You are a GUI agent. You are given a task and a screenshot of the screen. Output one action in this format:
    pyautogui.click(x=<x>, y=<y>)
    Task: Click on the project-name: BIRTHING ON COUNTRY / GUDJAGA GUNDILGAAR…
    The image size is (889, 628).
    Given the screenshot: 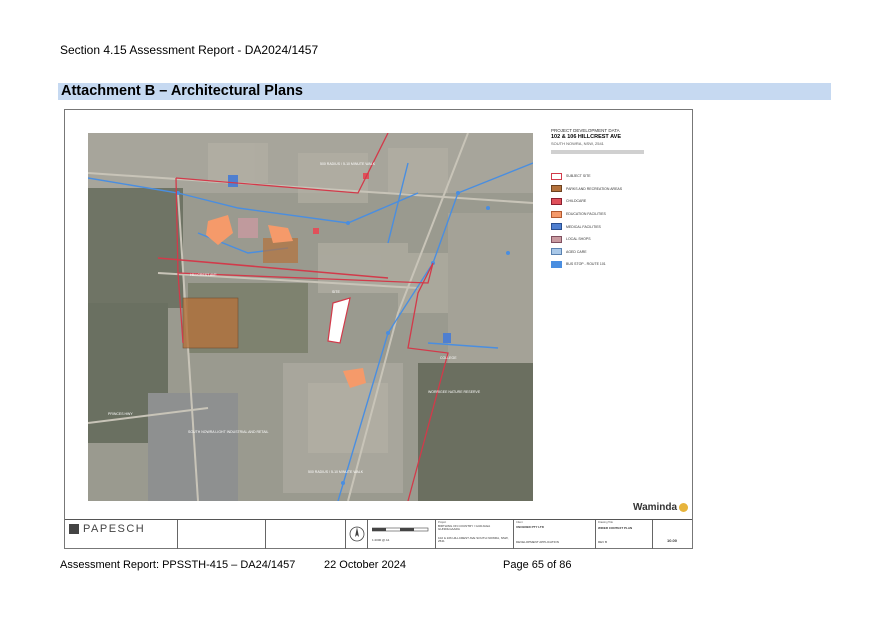 What is the action you would take?
    pyautogui.click(x=464, y=528)
    